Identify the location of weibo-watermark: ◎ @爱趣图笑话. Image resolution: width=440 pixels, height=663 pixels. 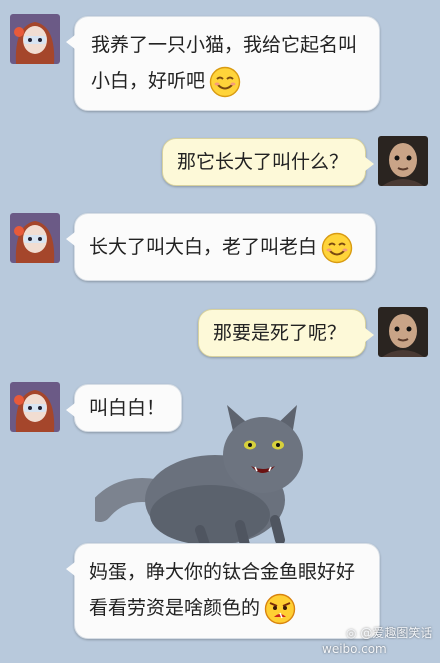
(389, 632).